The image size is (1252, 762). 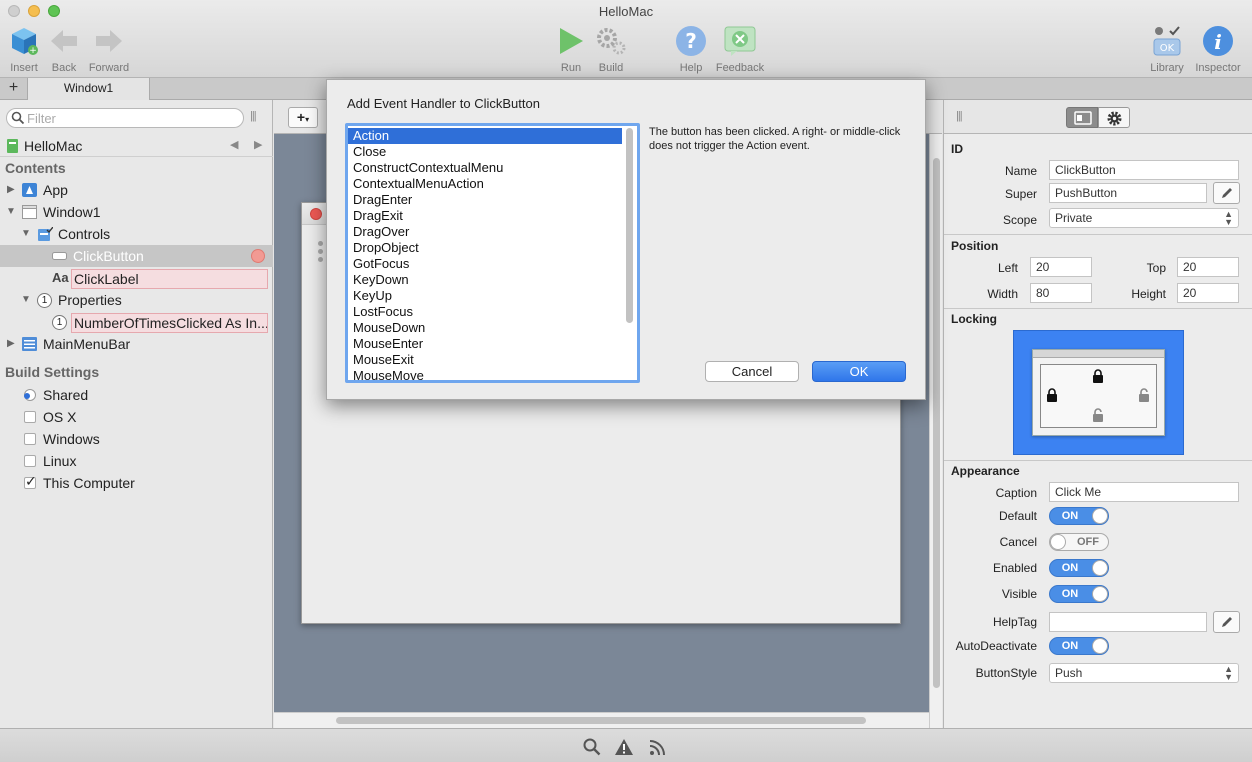 I want to click on filter-input, so click(x=132, y=118).